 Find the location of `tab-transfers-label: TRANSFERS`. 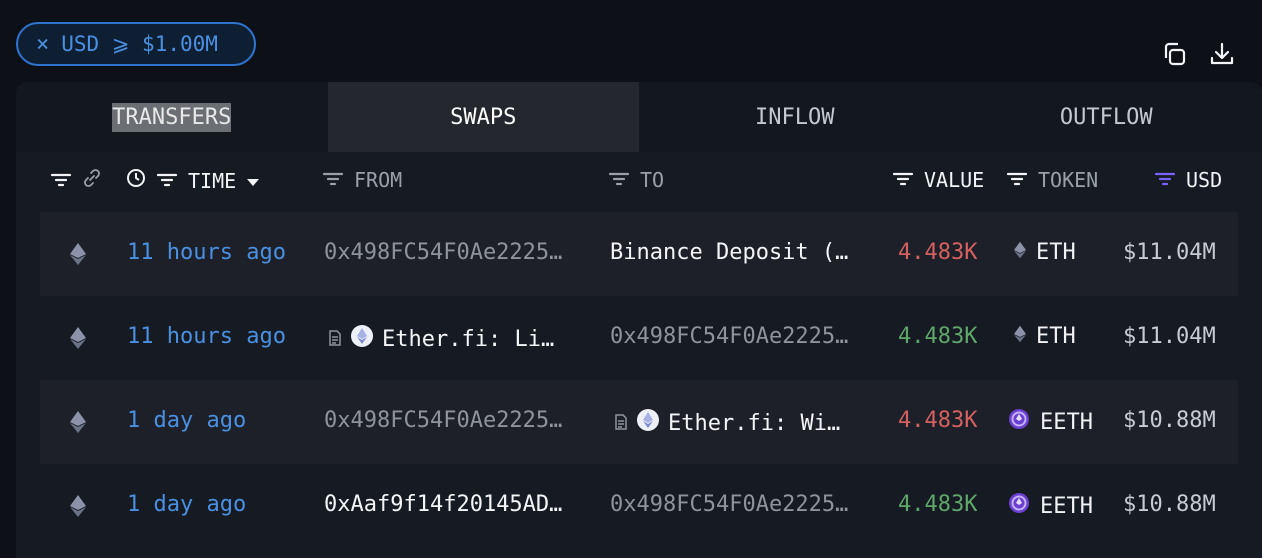

tab-transfers-label: TRANSFERS is located at coordinates (172, 117).